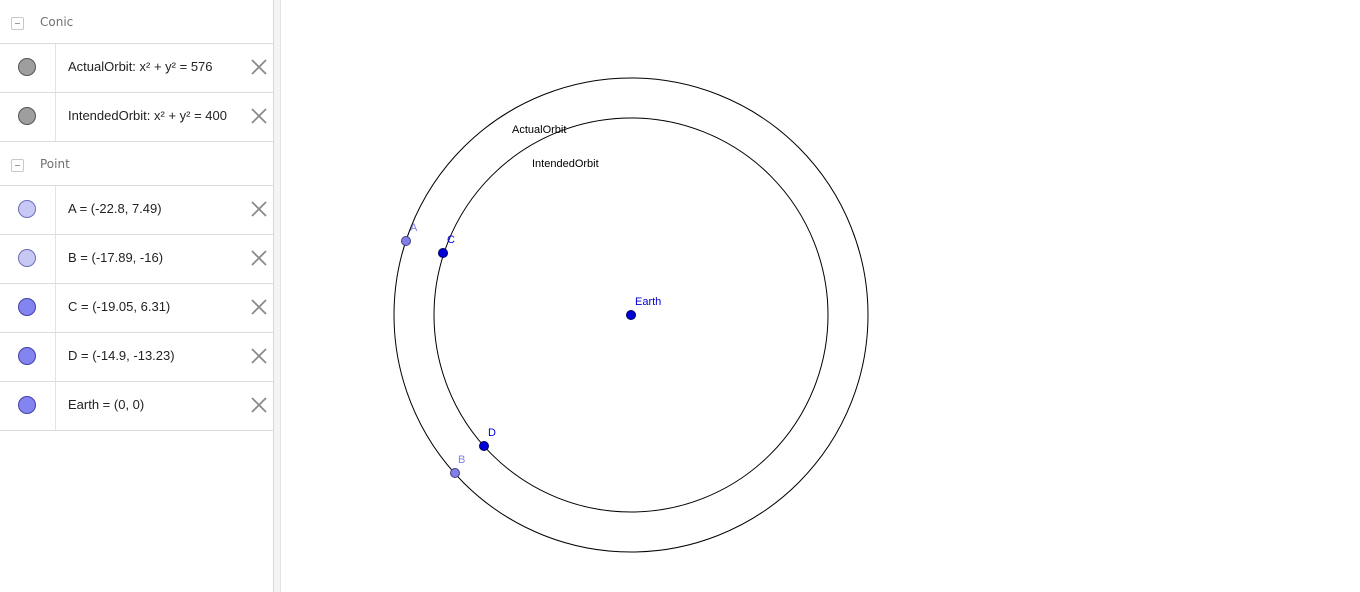 This screenshot has height=592, width=1360. I want to click on point-c-label: C, so click(451, 240).